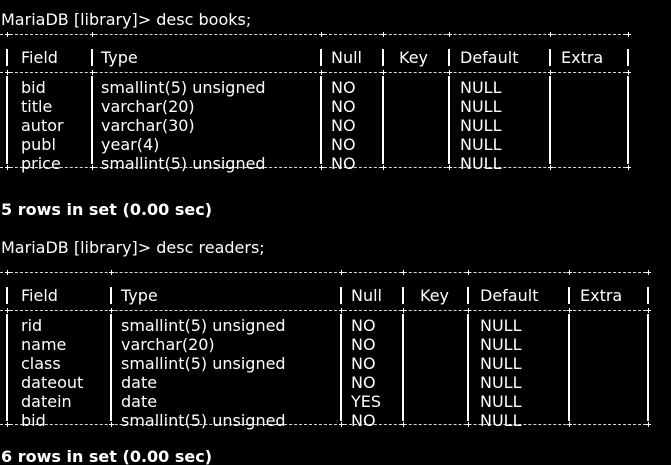 This screenshot has height=465, width=671. Describe the element at coordinates (32, 325) in the screenshot. I see `table-cell: rid` at that location.